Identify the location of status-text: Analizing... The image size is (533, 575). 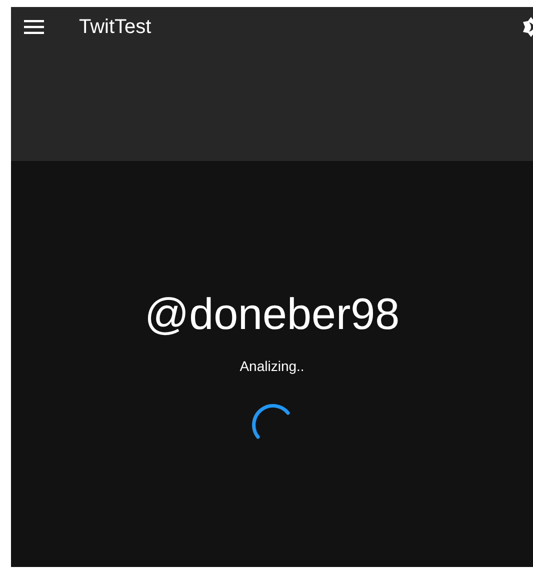
(272, 366).